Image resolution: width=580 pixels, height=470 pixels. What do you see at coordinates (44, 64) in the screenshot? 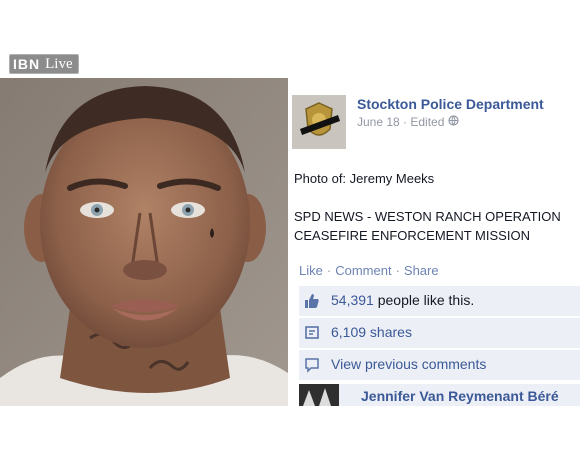
I see `ibn-live-watermark: IBN Live` at bounding box center [44, 64].